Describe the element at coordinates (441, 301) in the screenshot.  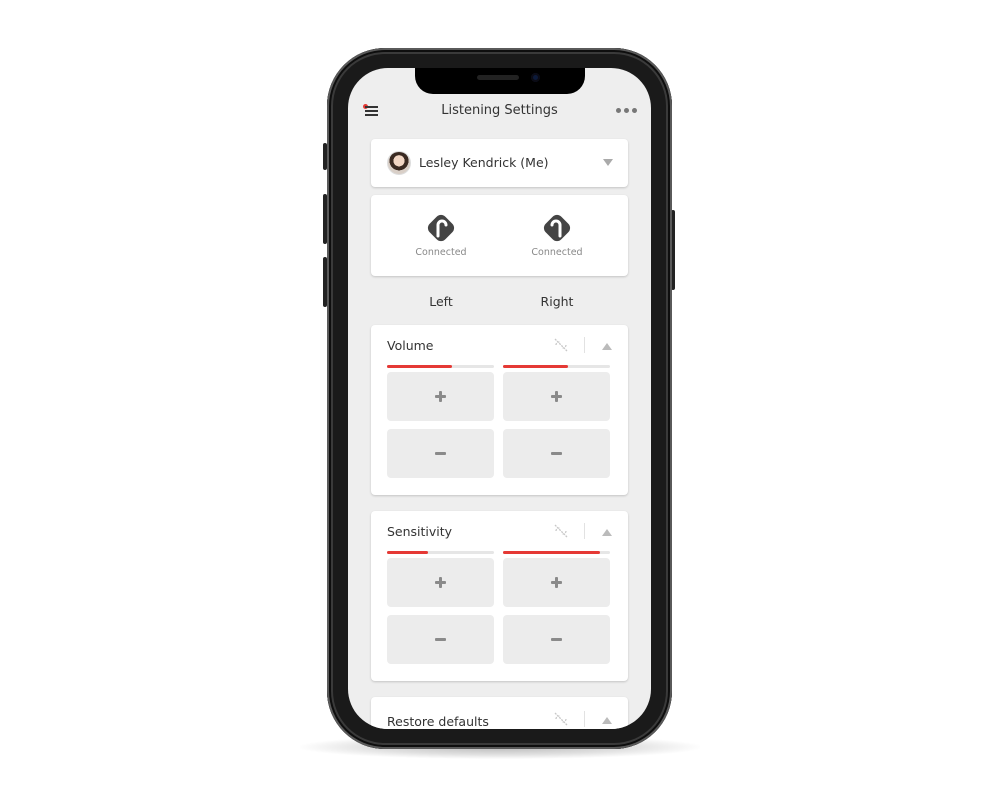
I see `left-label: Left` at that location.